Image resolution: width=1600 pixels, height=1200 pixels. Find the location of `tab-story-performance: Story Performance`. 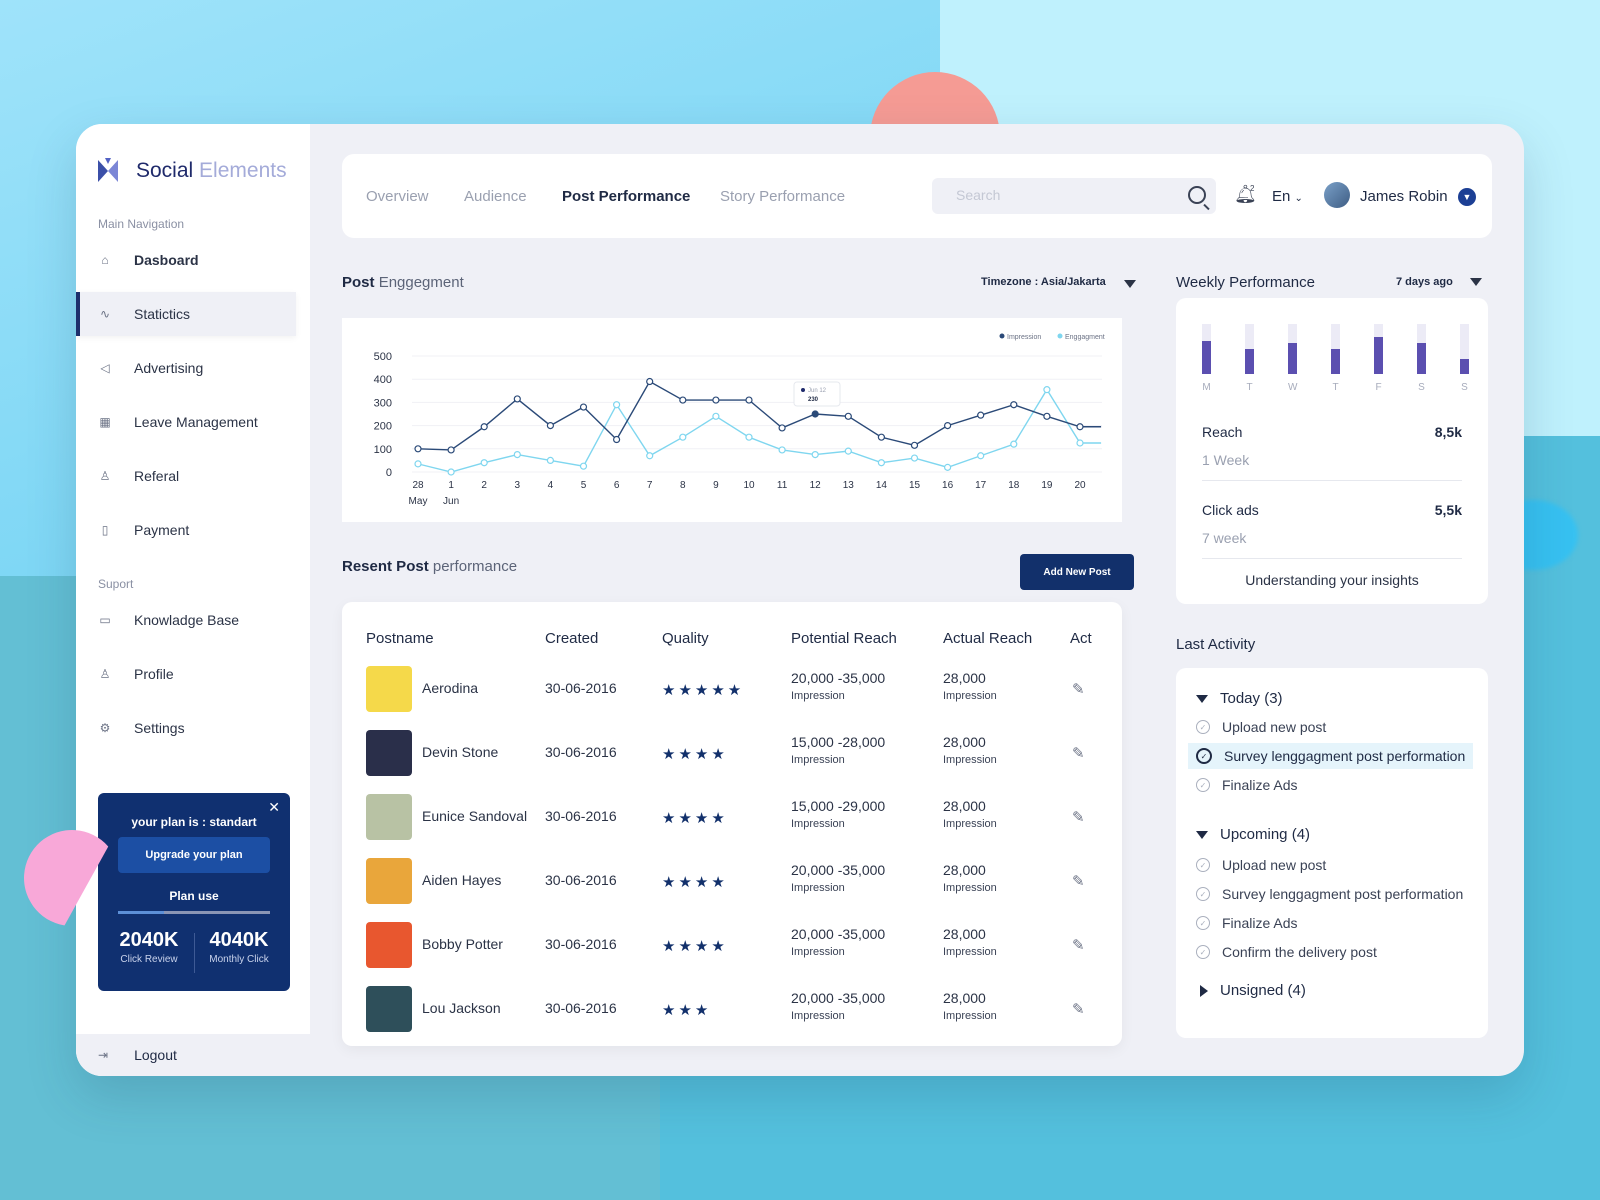

tab-story-performance: Story Performance is located at coordinates (782, 196).